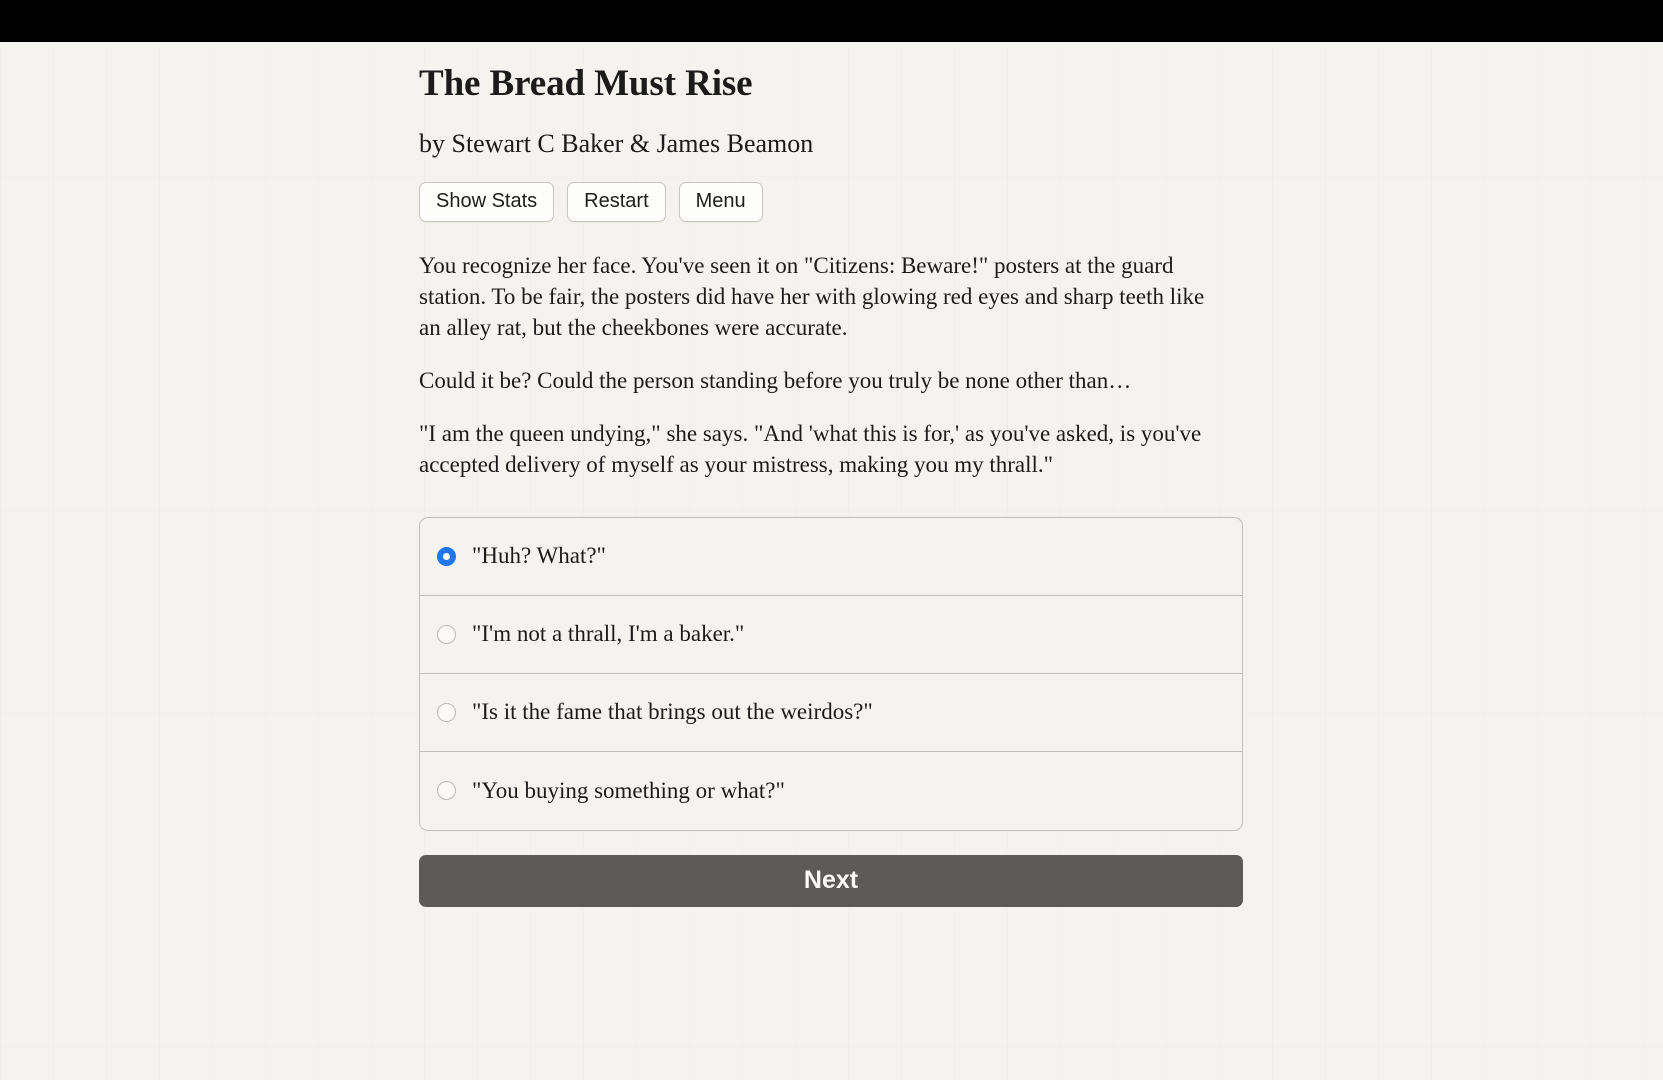  Describe the element at coordinates (720, 201) in the screenshot. I see `menu-button: Menu` at that location.